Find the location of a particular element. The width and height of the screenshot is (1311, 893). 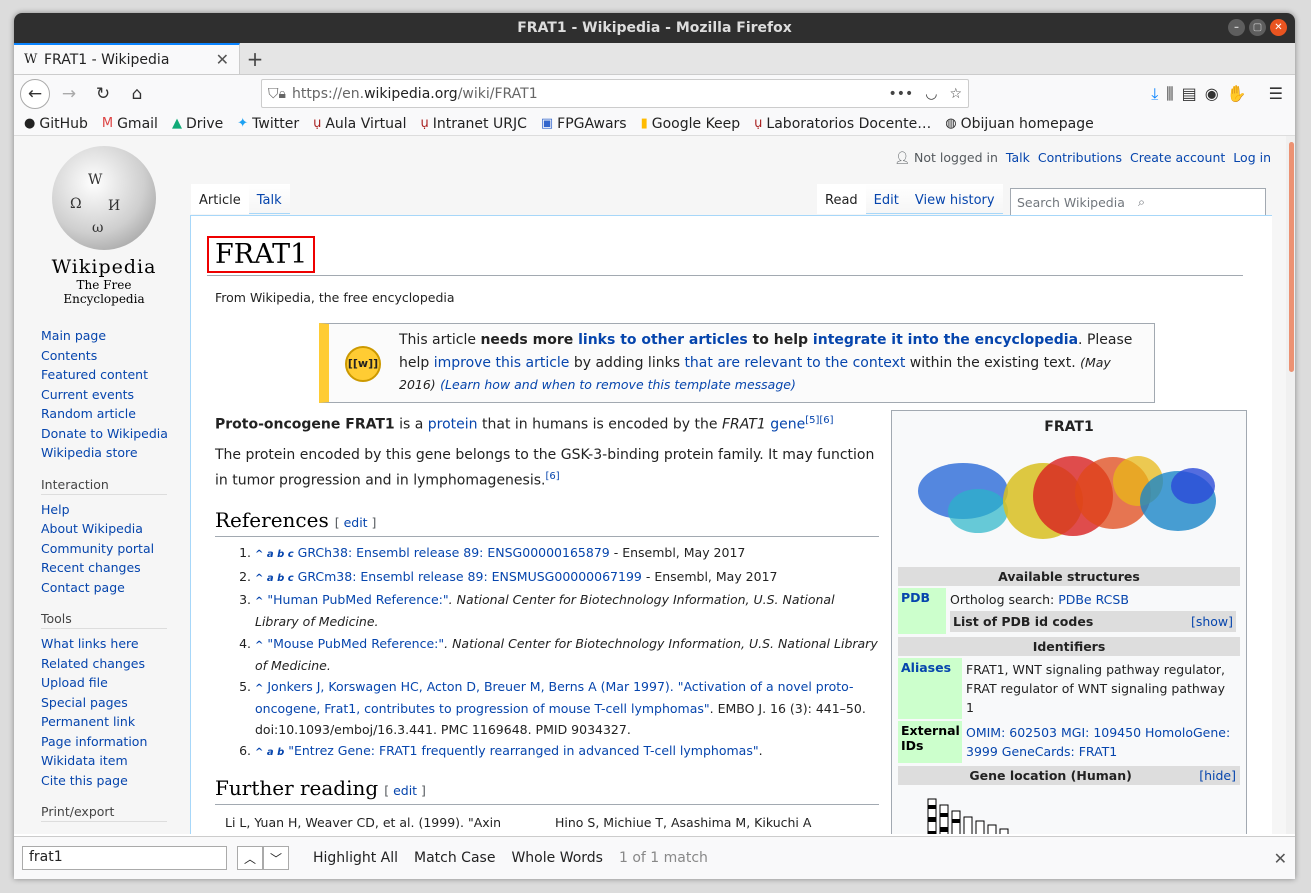

maximize-button: ▢ is located at coordinates (1257, 27).